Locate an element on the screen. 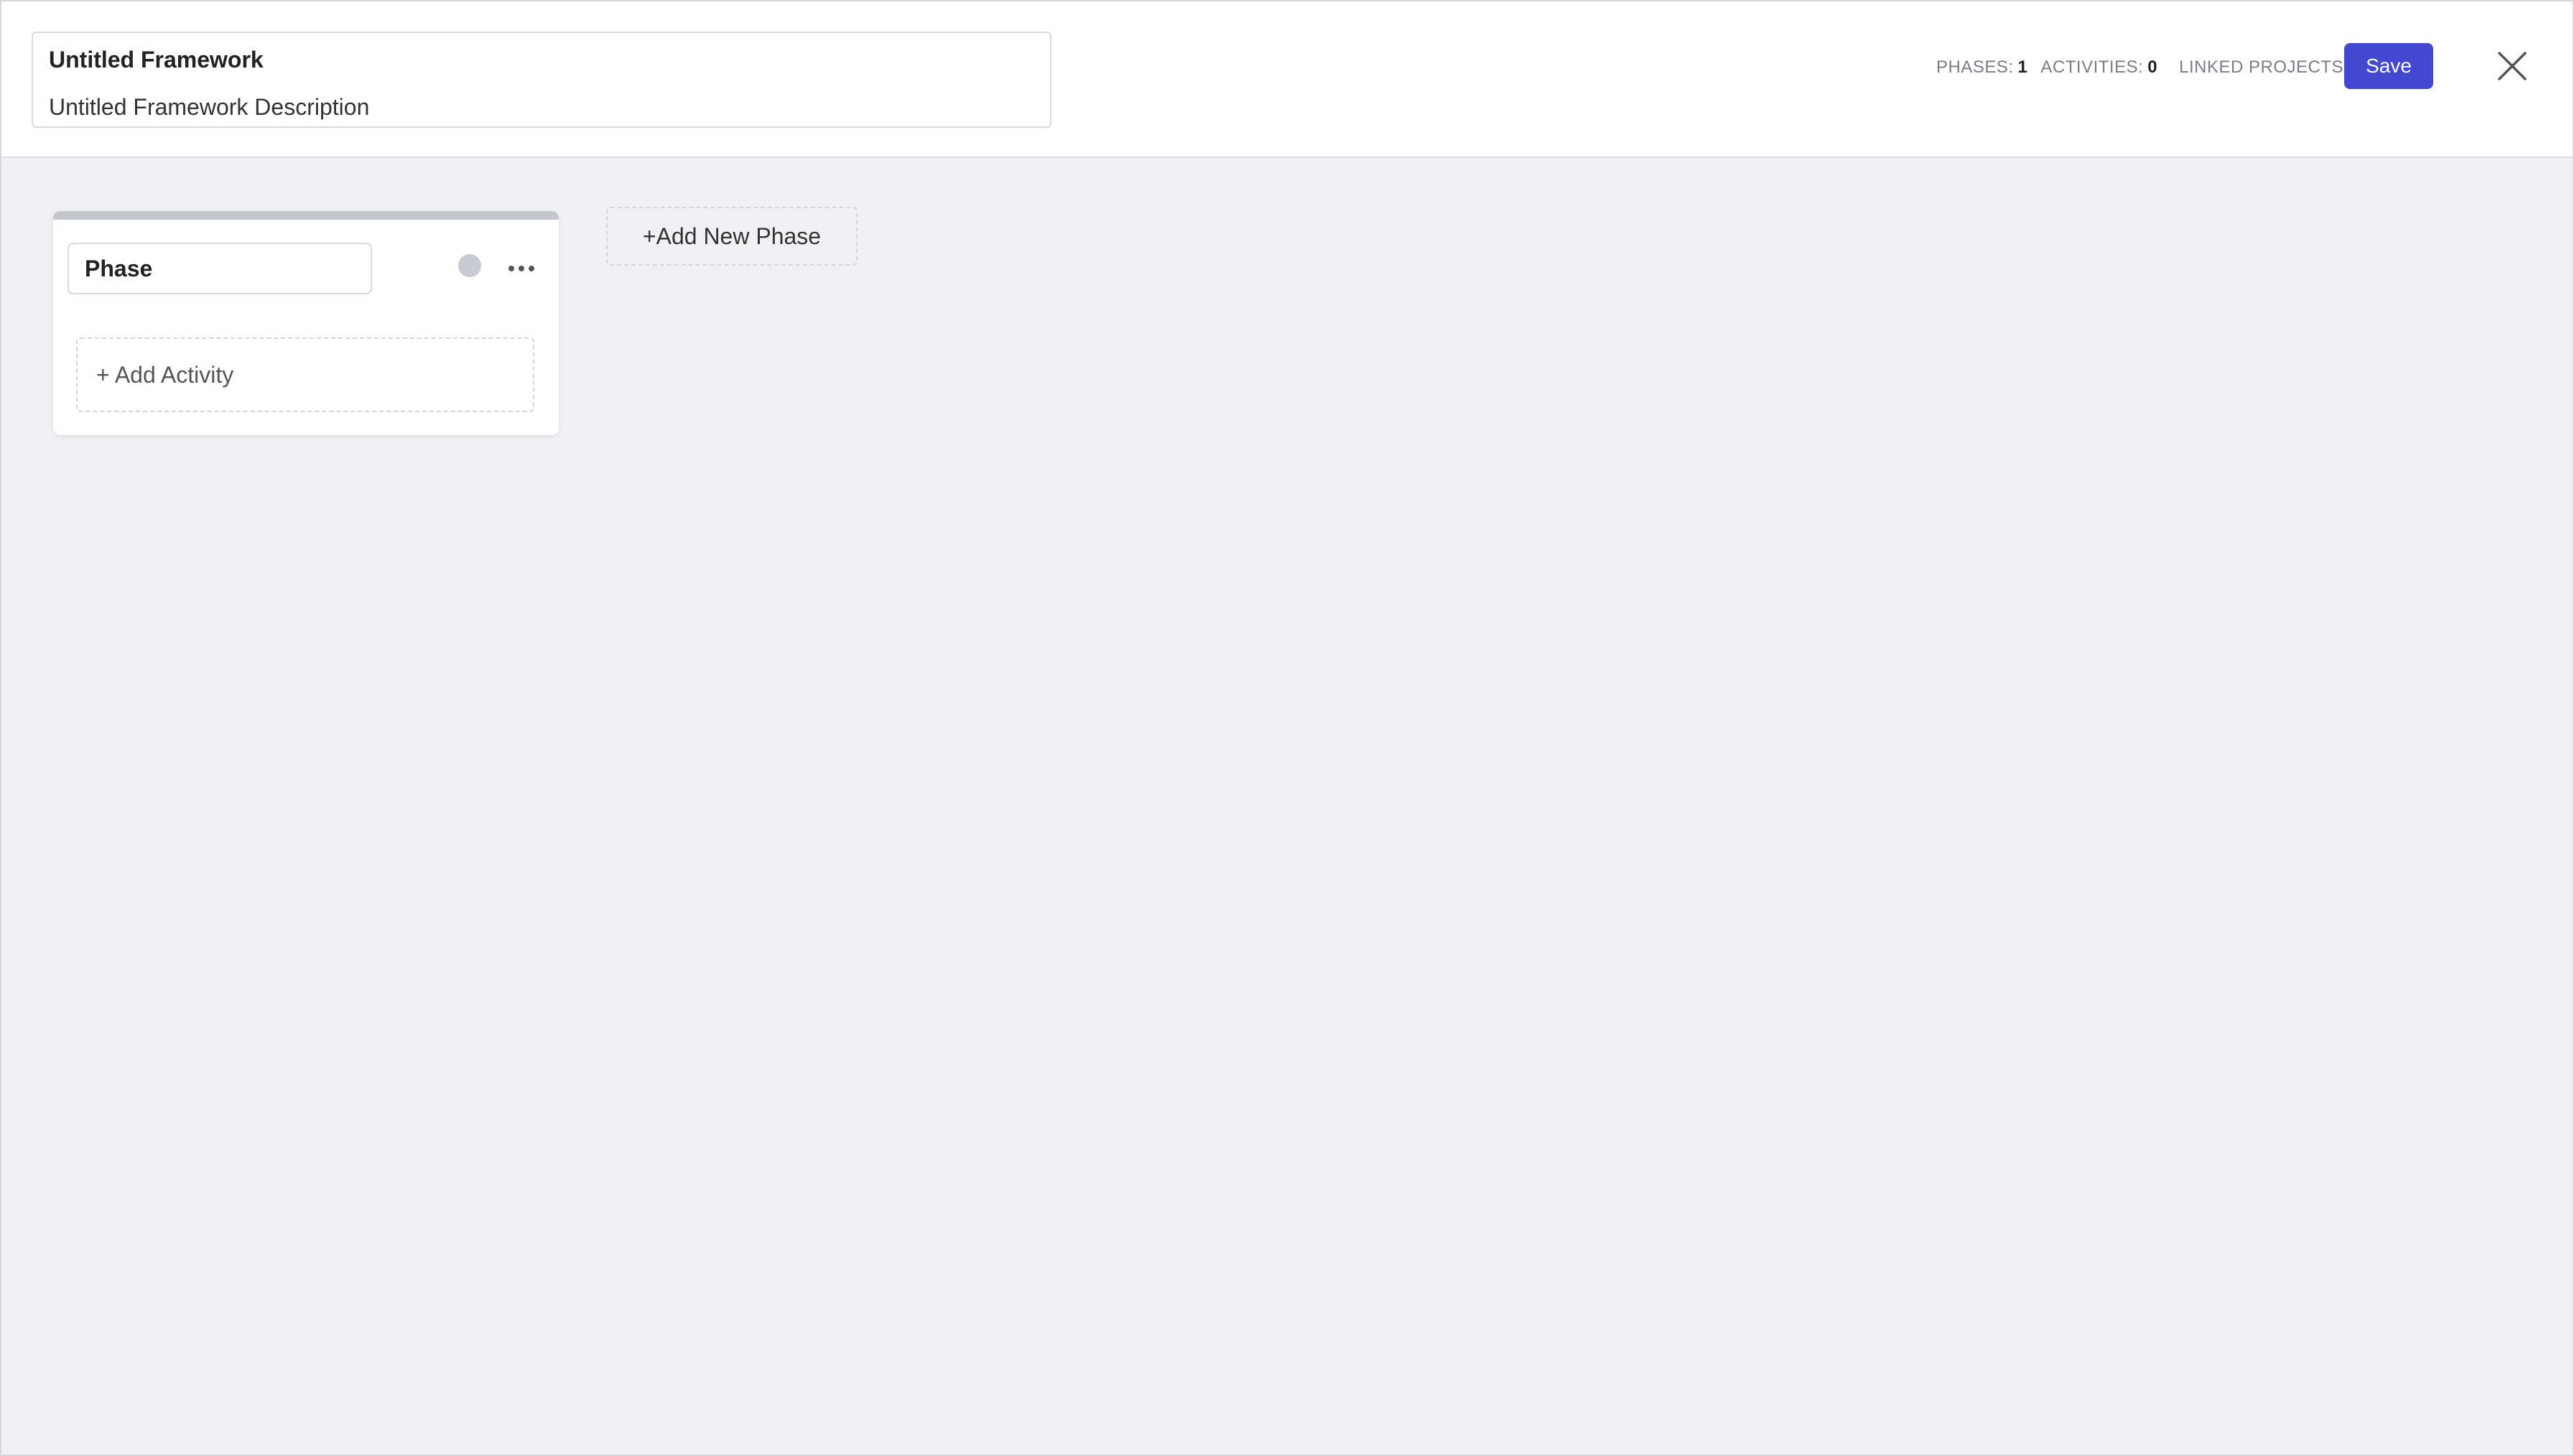  stat-phases-label: PHASES: is located at coordinates (1975, 67).